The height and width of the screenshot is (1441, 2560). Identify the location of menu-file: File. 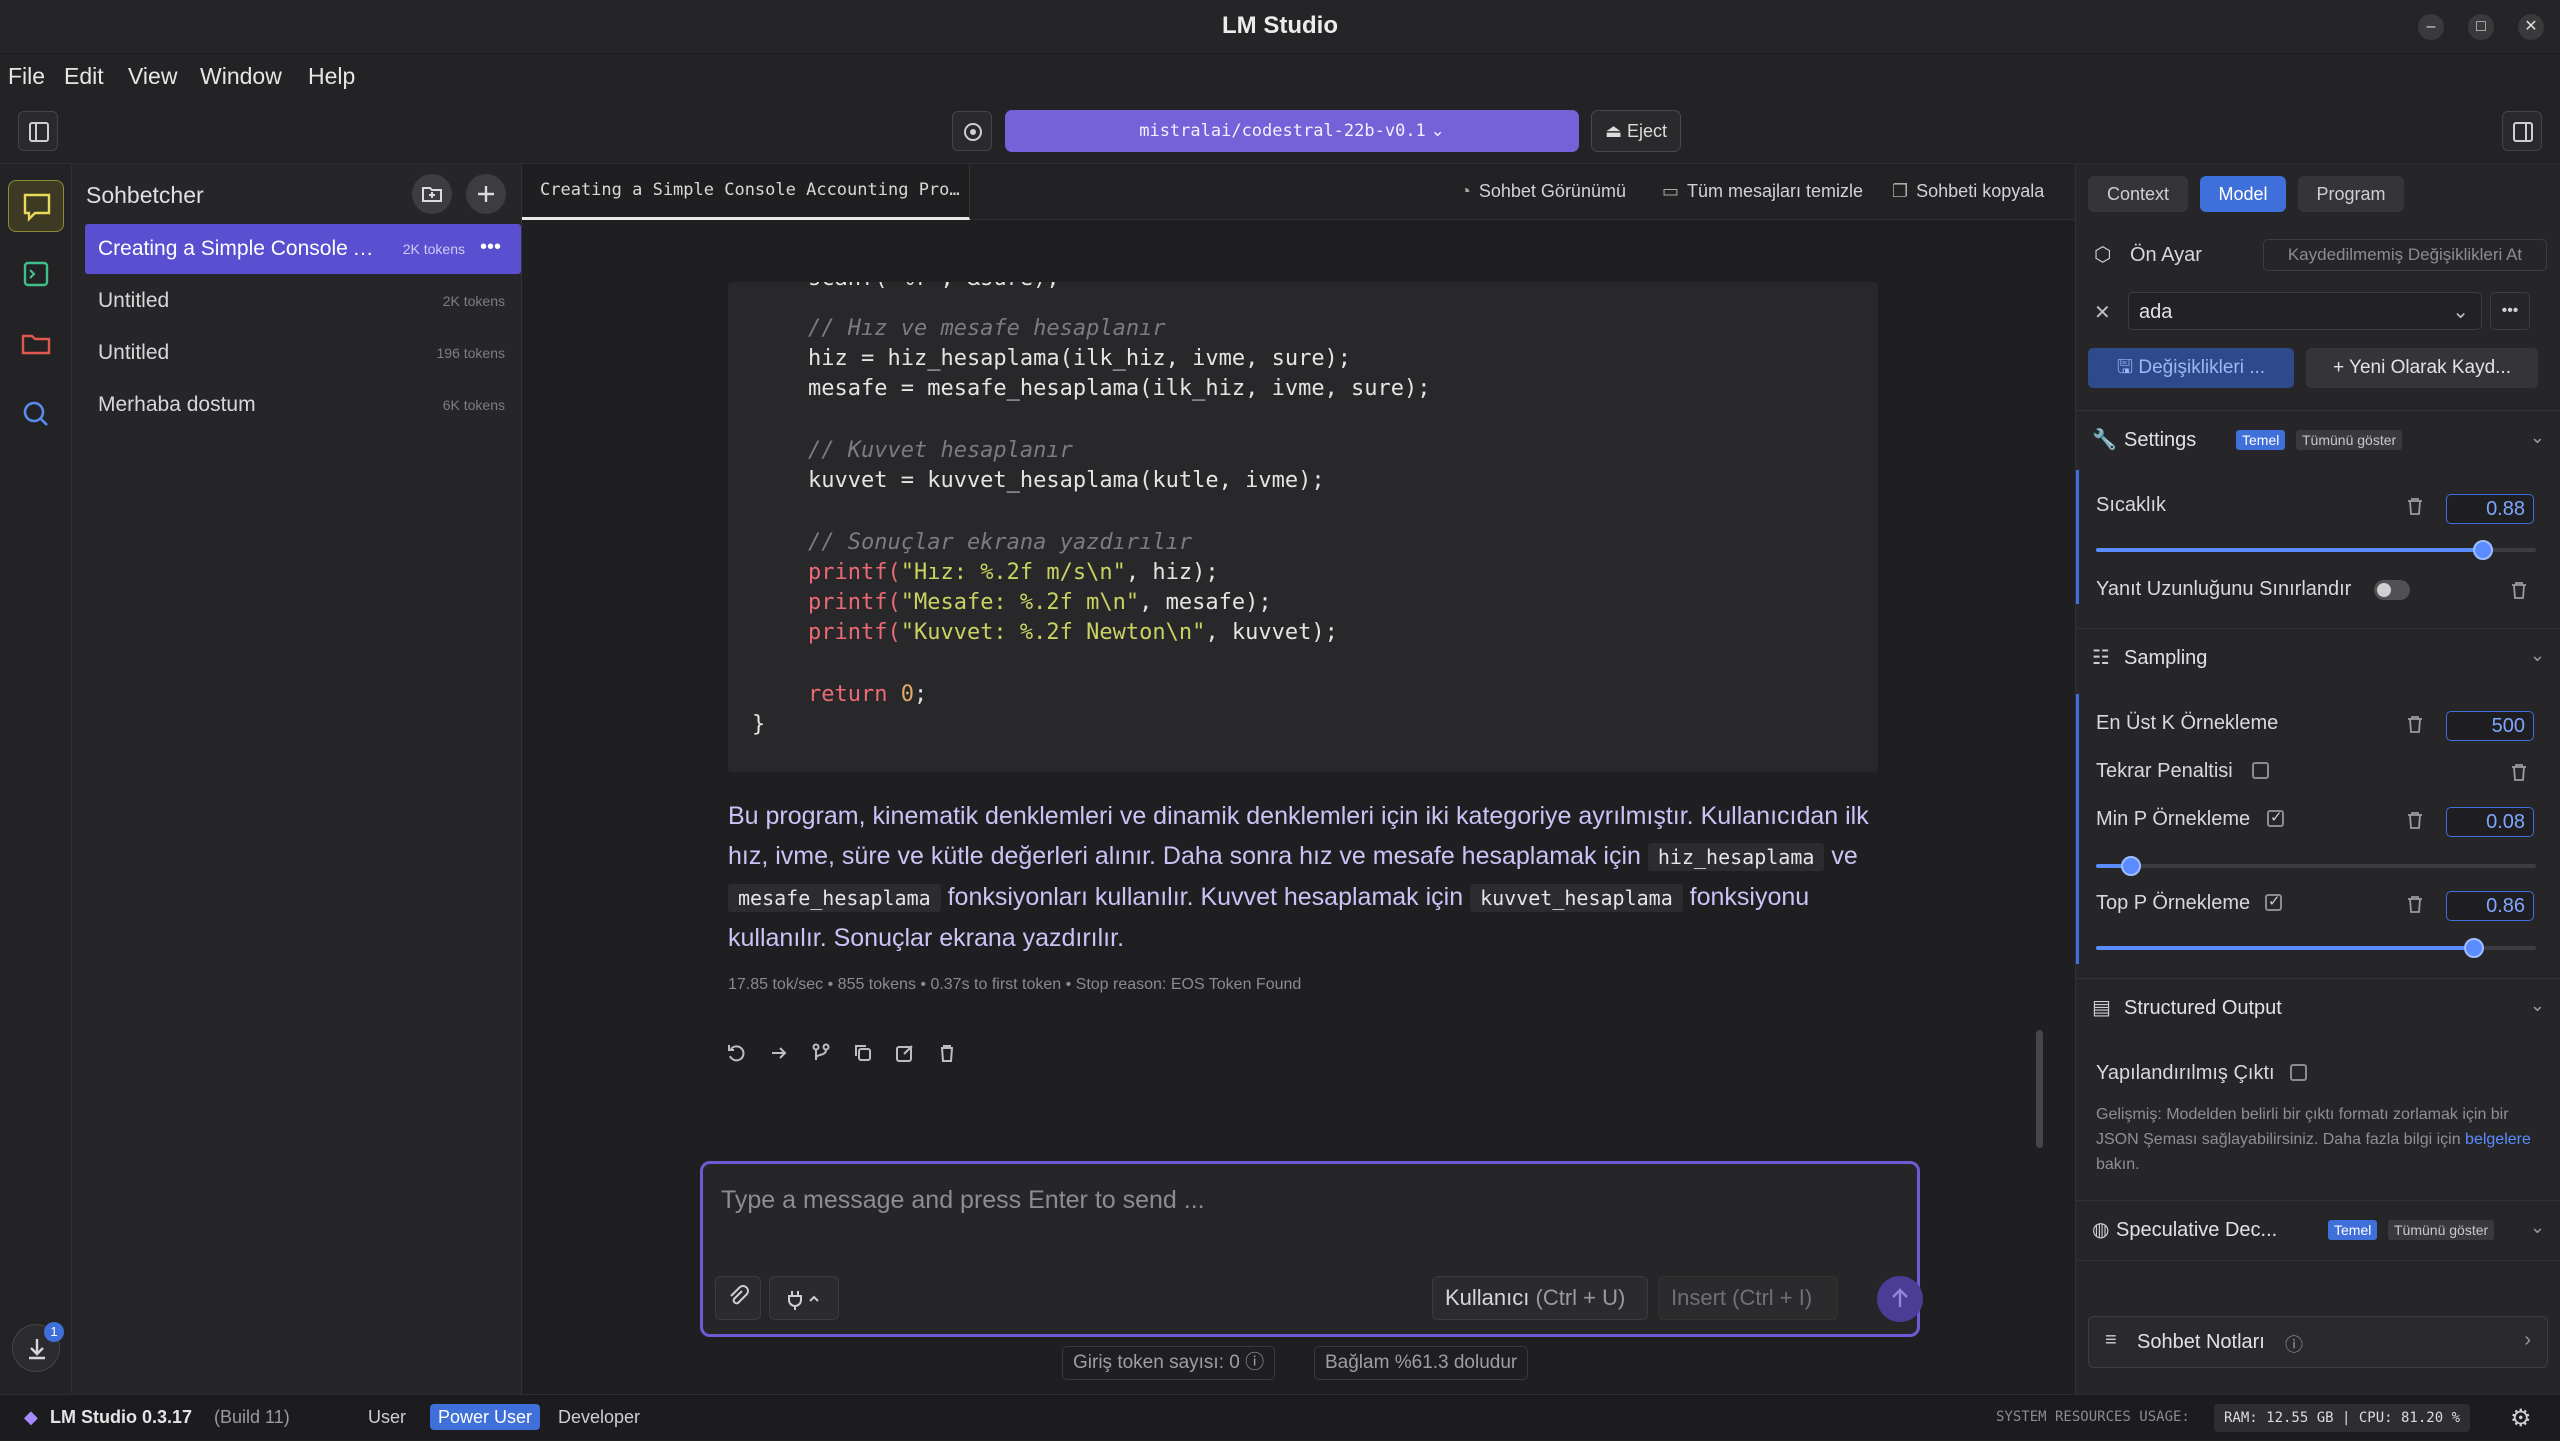
(26, 76).